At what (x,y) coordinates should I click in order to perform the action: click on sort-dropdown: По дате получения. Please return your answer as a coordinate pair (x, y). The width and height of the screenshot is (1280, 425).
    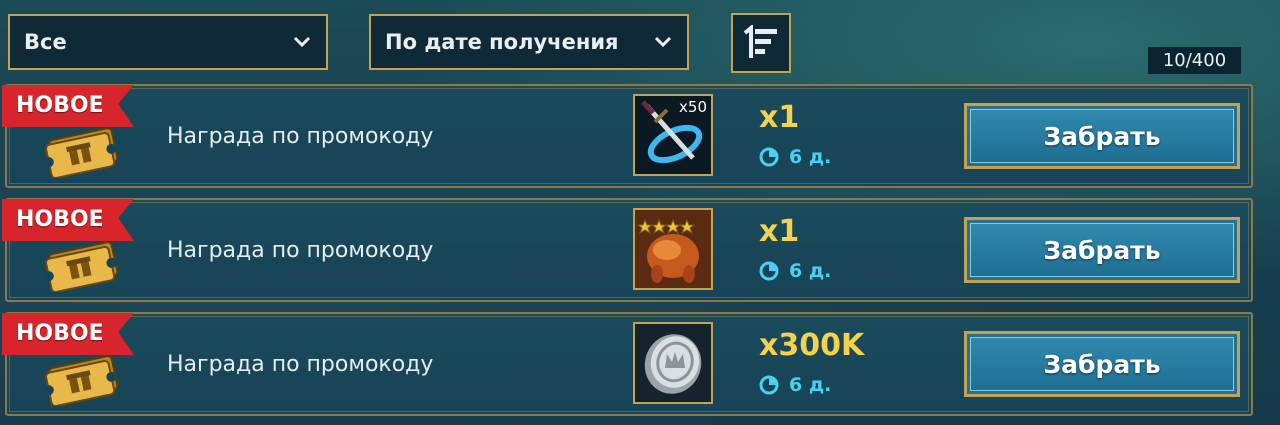
    Looking at the image, I should click on (529, 42).